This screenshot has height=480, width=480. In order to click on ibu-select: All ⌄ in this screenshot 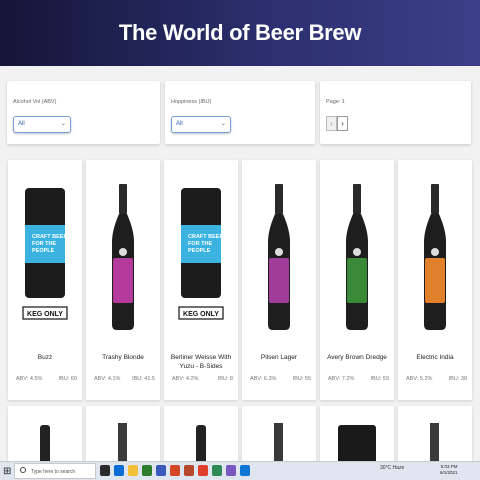, I will do `click(201, 124)`.